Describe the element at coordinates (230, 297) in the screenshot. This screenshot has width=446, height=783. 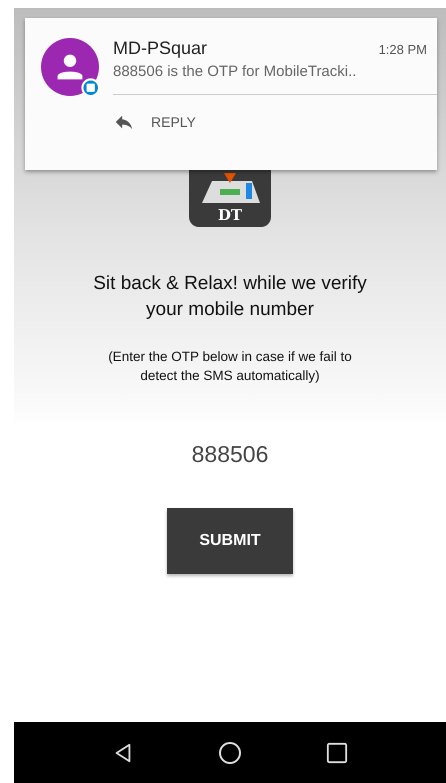
I see `heading-text: Sit back & Relax! while we verify your mobile number` at that location.